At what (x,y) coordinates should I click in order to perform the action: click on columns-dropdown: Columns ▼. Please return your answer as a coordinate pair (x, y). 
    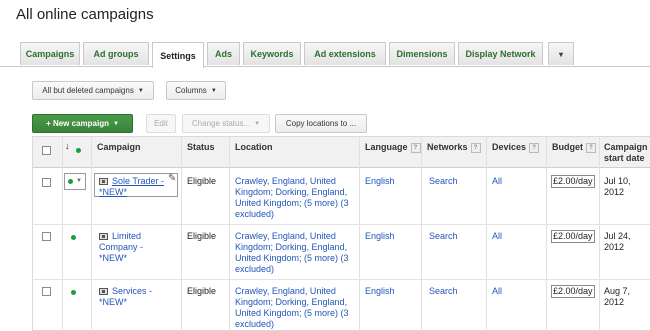
    Looking at the image, I should click on (196, 90).